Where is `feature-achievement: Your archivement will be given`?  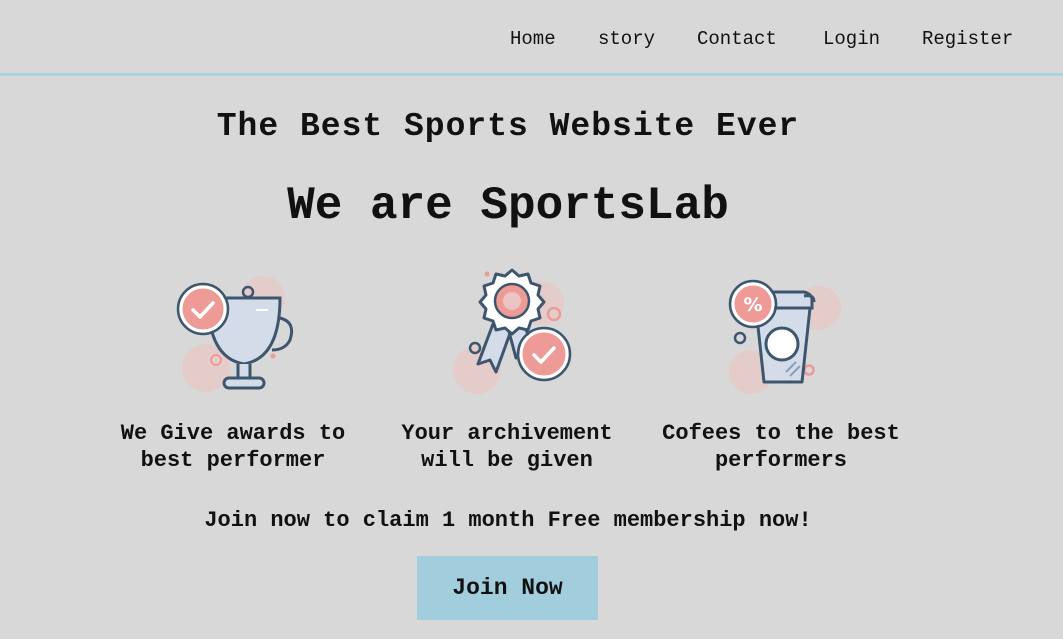 feature-achievement: Your archivement will be given is located at coordinates (507, 371).